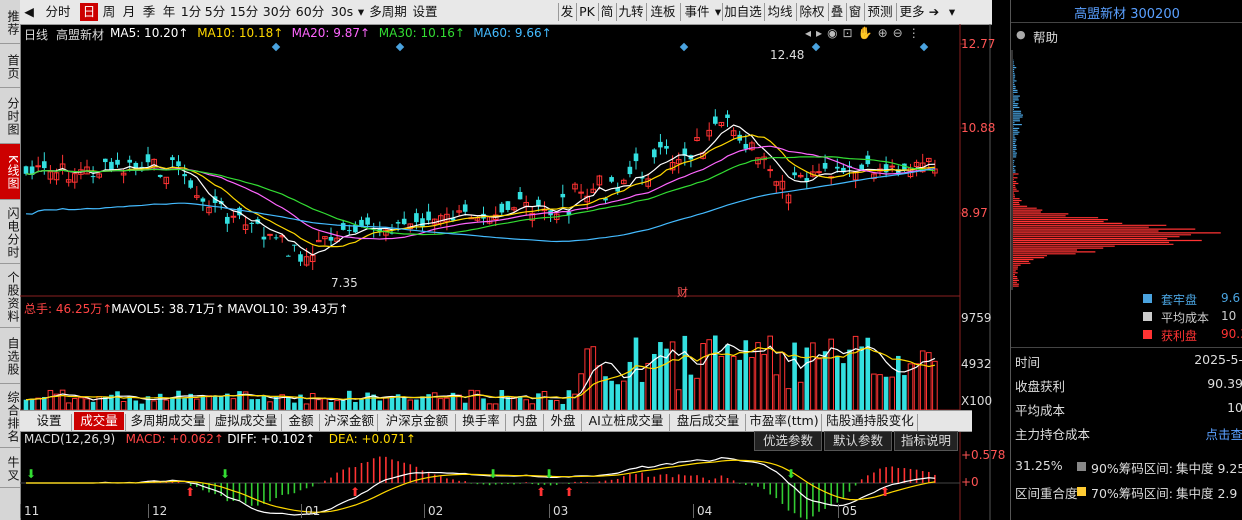  Describe the element at coordinates (10, 416) in the screenshot. I see `left-tab: 综合排名` at that location.